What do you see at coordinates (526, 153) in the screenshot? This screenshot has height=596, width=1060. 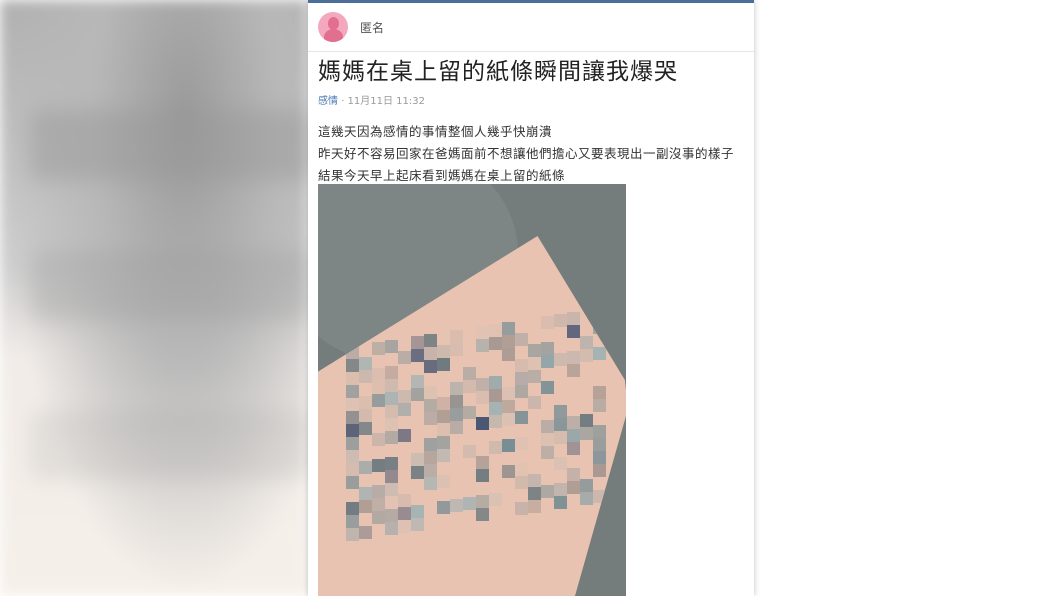 I see `content-line: 昨天好不容易回家在爸媽面前不想讓他們擔心又要表現出一副沒事的樣子` at bounding box center [526, 153].